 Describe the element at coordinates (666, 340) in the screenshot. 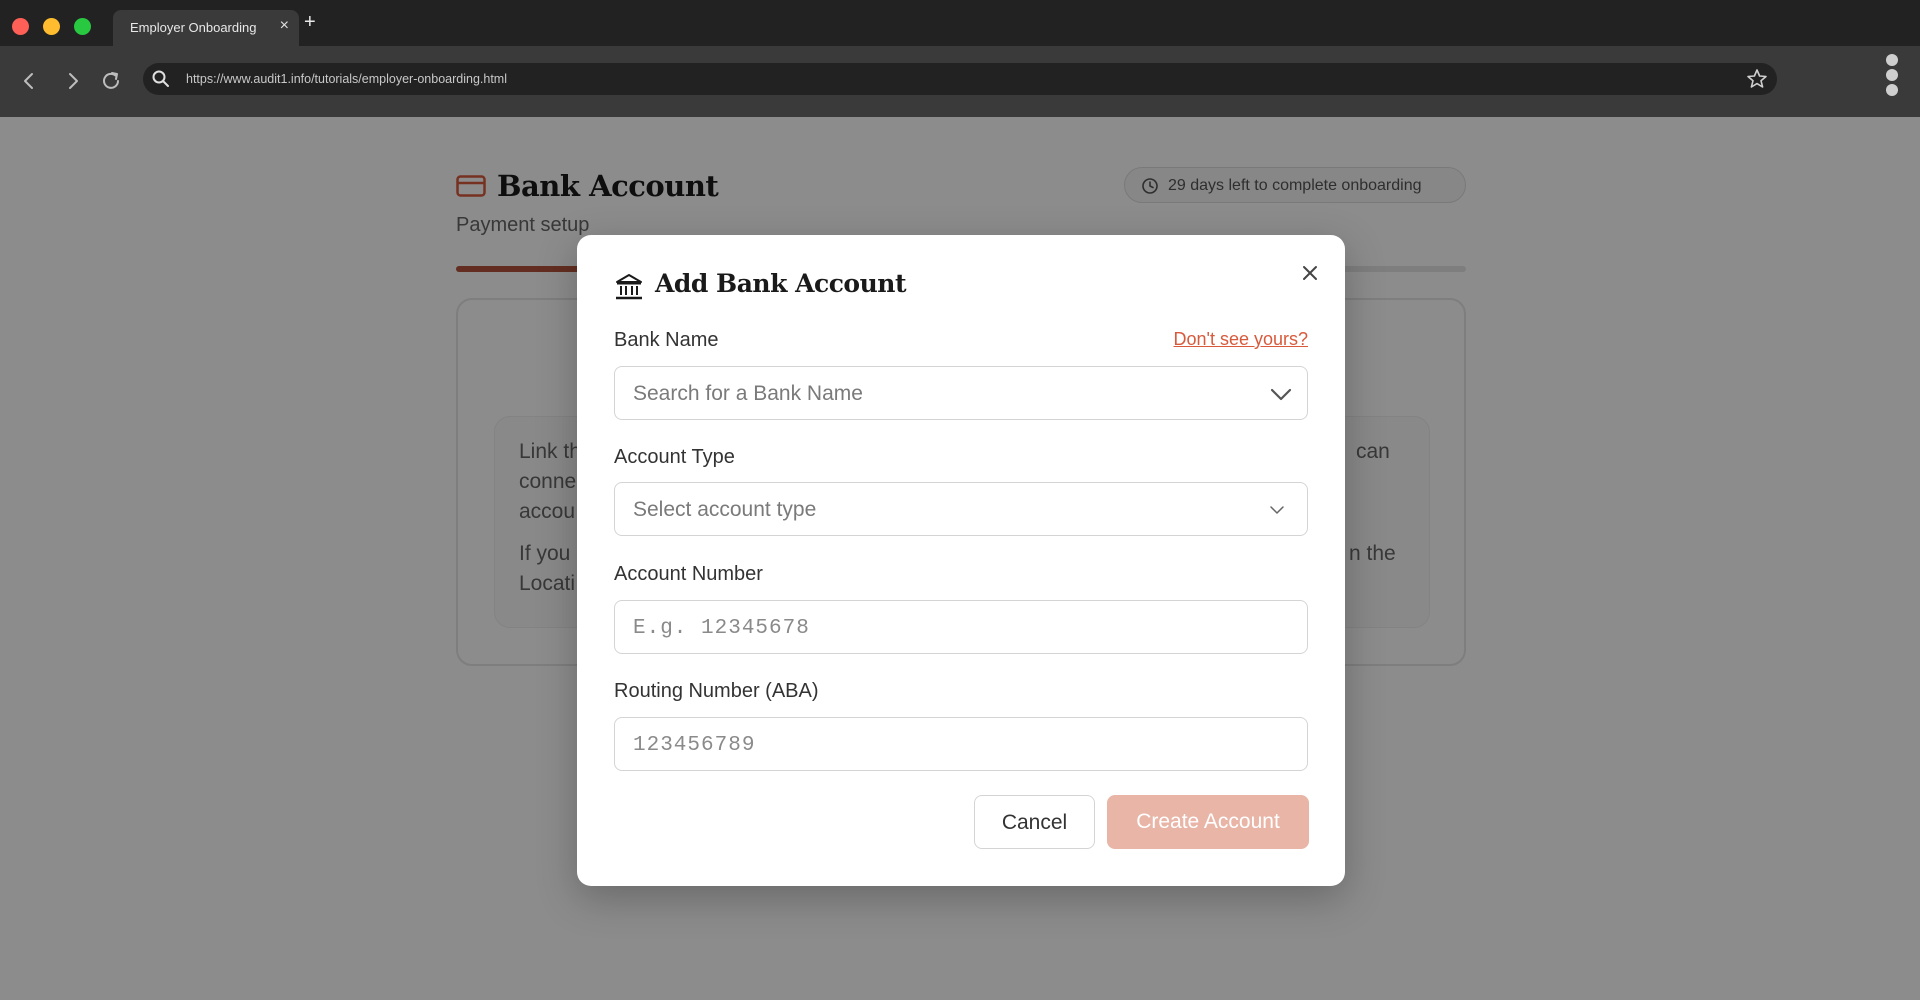

I see `bank-name-label: Bank Name` at that location.